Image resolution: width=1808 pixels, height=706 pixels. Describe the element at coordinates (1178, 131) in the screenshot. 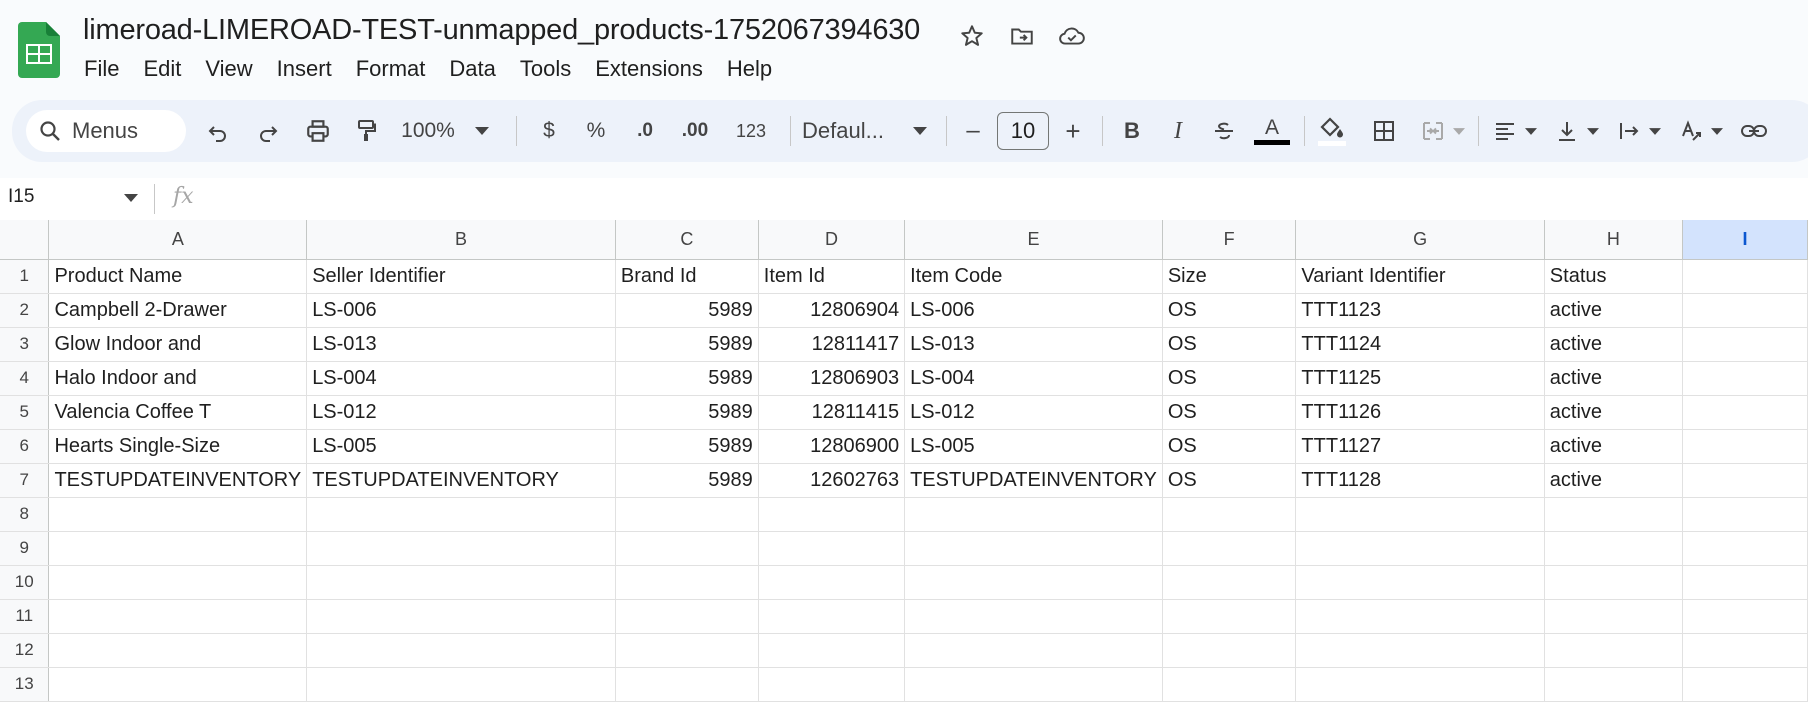

I see `italic-button: I` at that location.